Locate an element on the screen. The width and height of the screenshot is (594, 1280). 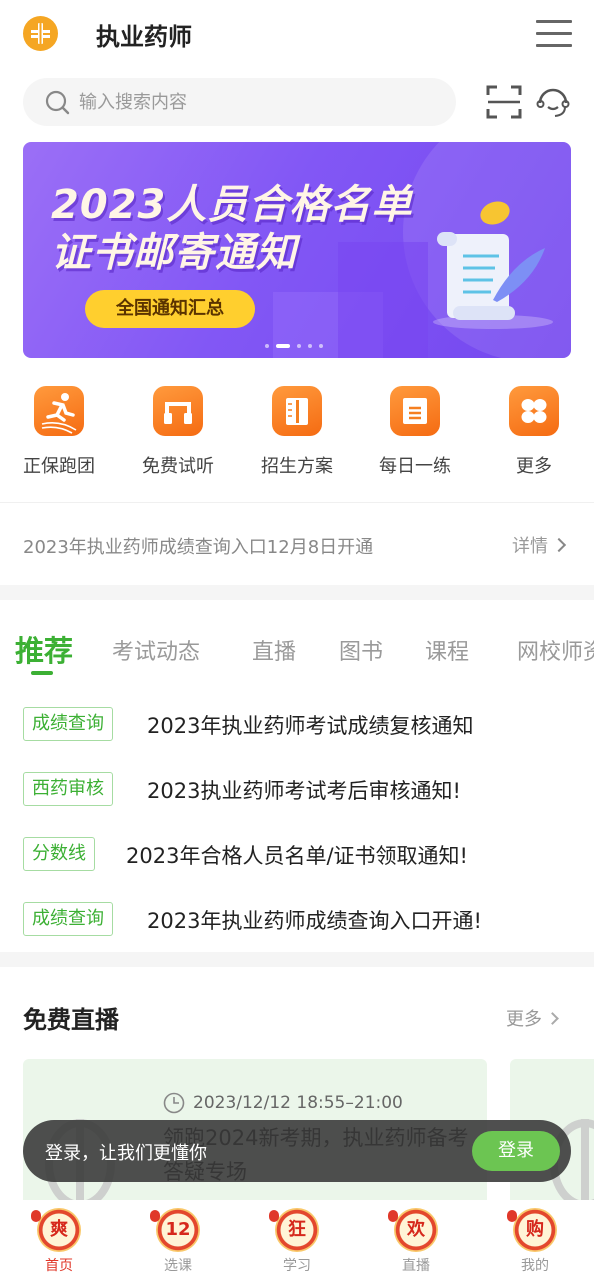
grid-more-icon is located at coordinates (534, 411).